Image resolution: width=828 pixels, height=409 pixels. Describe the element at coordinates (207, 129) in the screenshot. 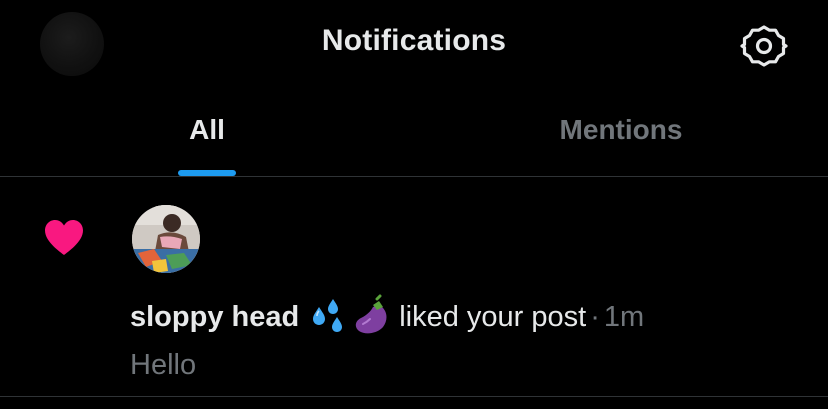

I see `tab-all-label: All` at that location.